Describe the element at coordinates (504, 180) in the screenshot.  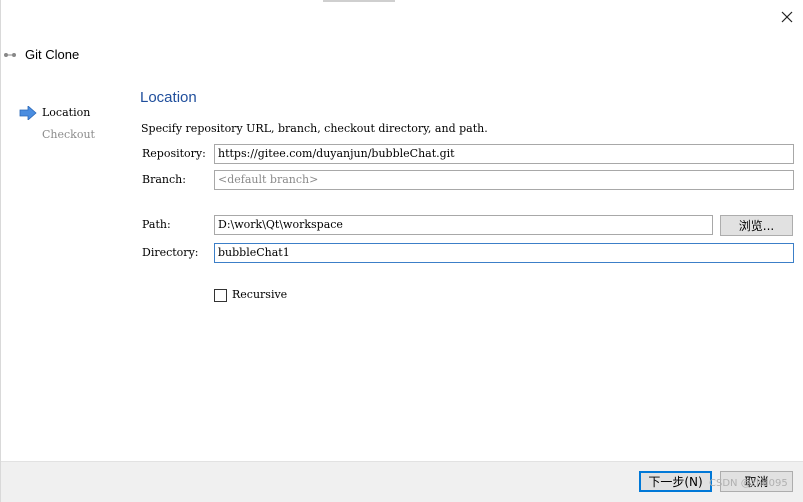
I see `branch-input: <default branch>` at that location.